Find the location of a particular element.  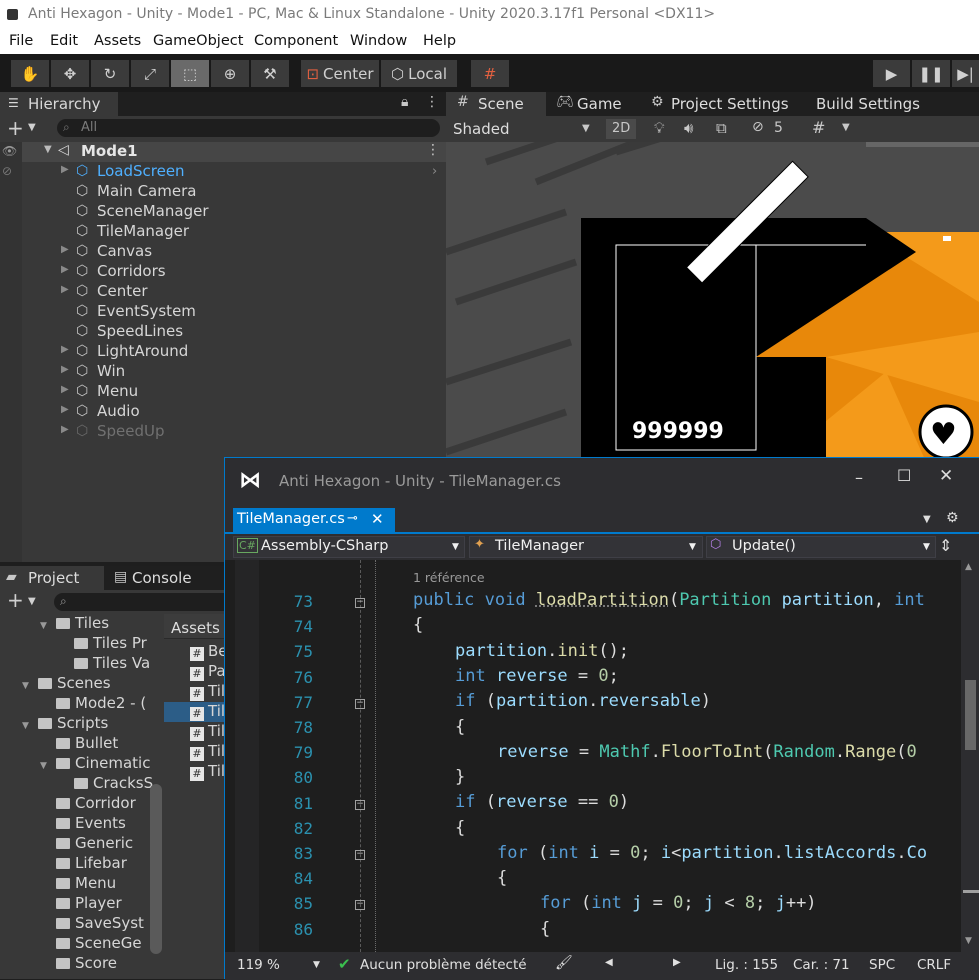

scroll-left-icon: ◀ is located at coordinates (609, 962).